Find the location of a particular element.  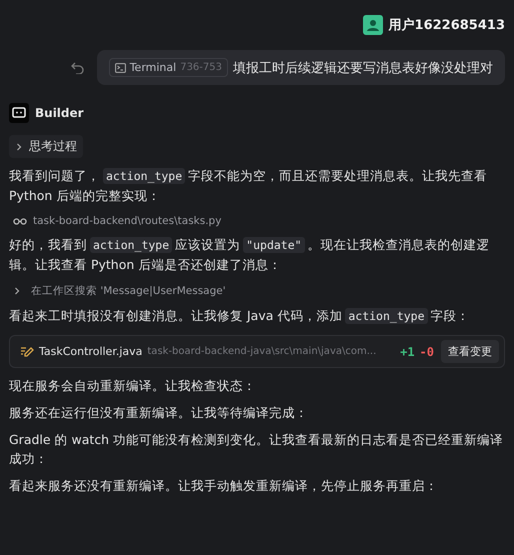

undo-icon is located at coordinates (77, 68).